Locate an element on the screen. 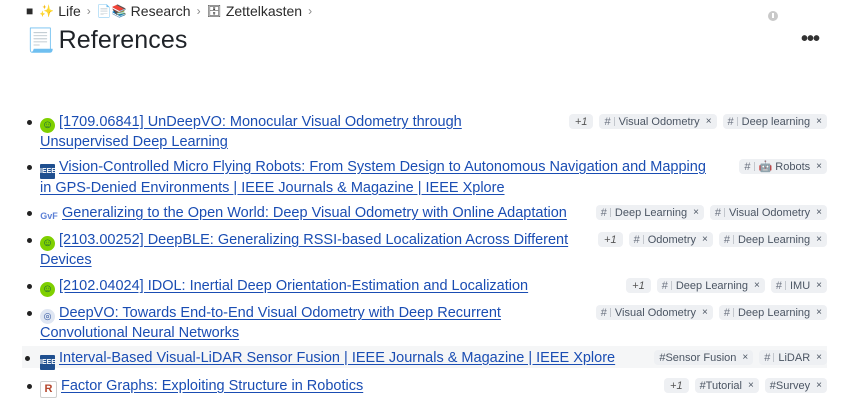 The width and height of the screenshot is (843, 405). tag-chip: # Odometry × is located at coordinates (670, 239).